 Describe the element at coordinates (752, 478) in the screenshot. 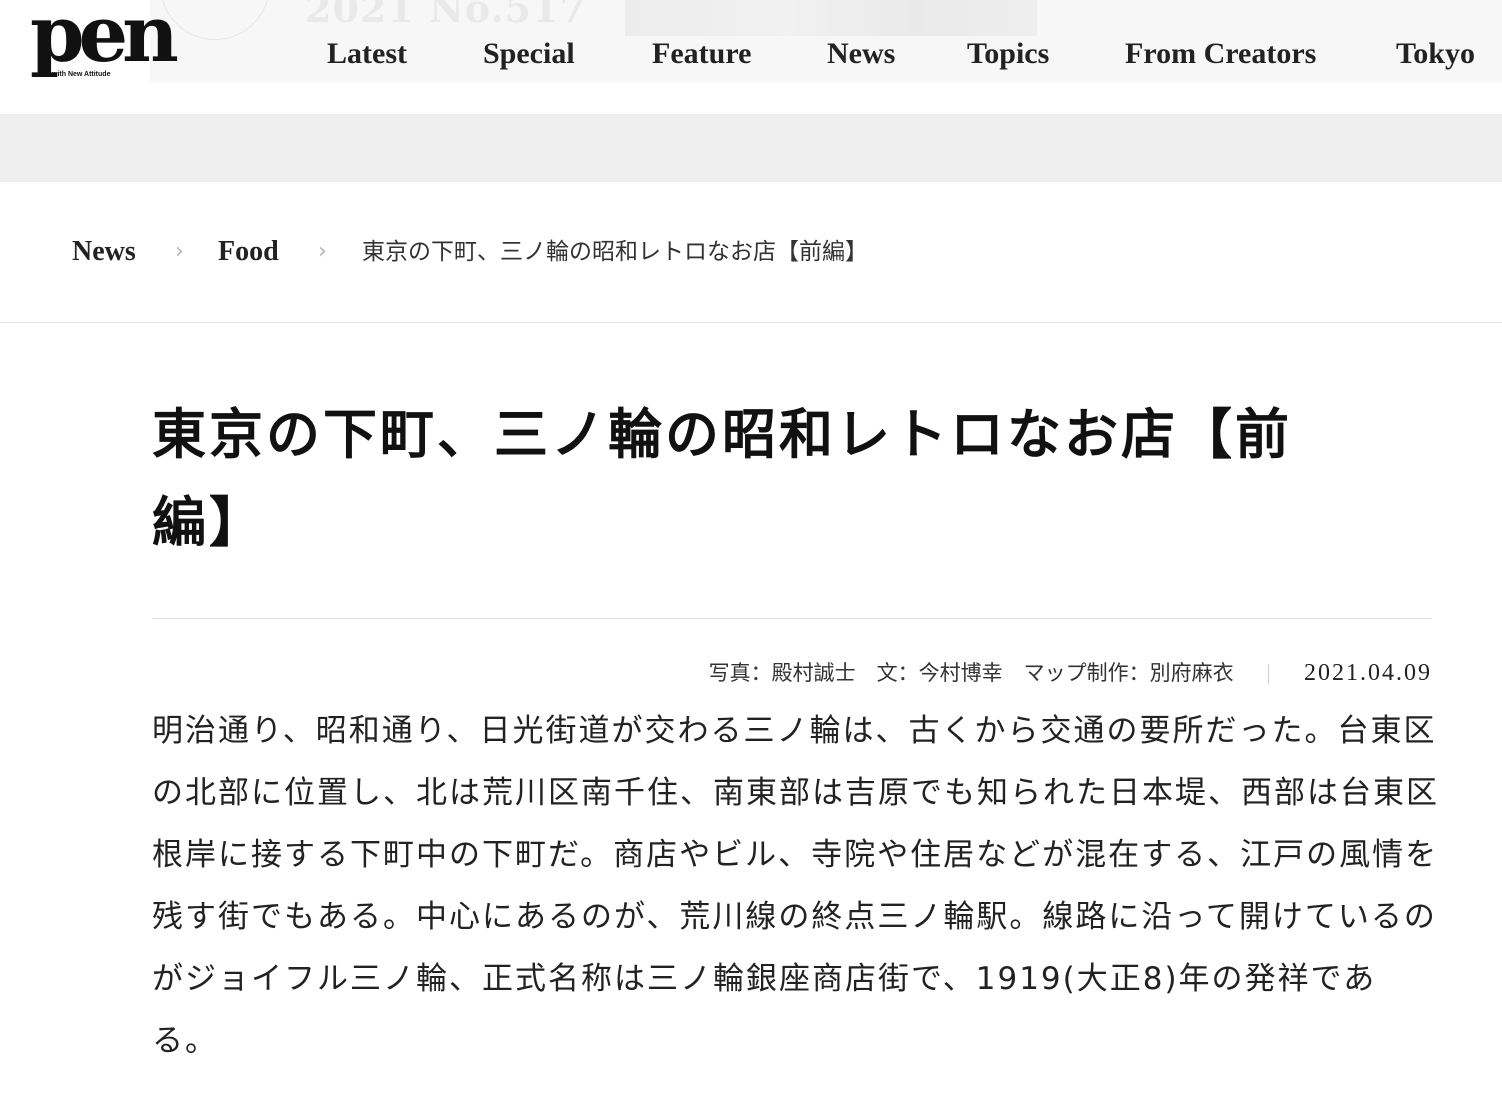

I see `article-title: 東京の下町、三ノ輪の昭和レトロなお店【前 編】` at that location.